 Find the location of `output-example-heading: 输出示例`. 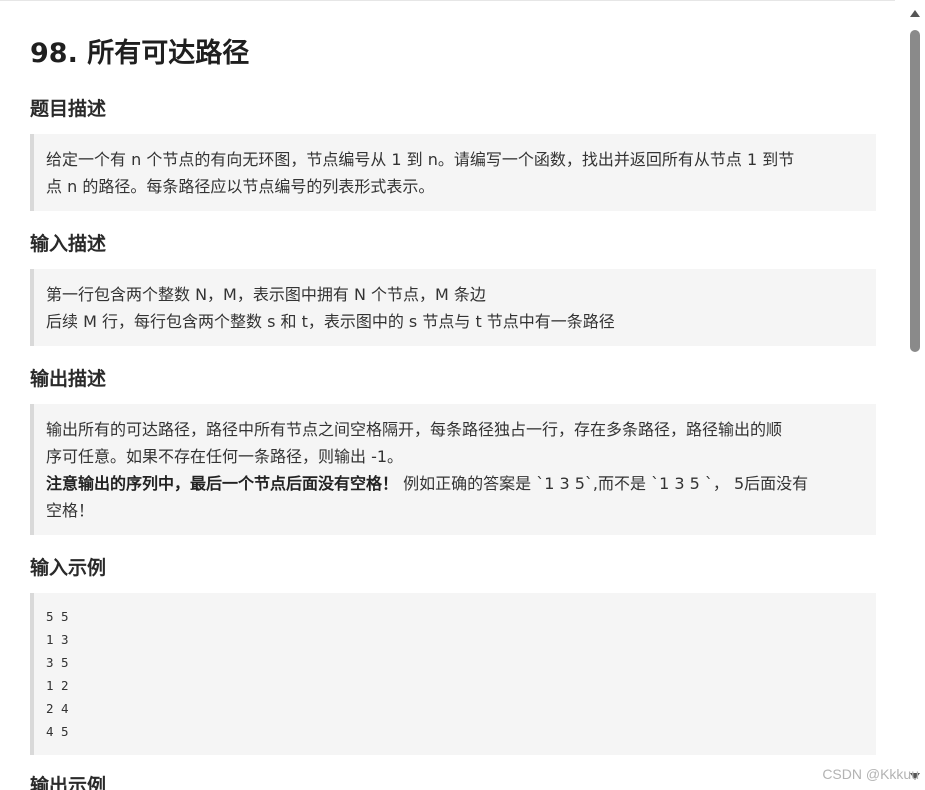

output-example-heading: 输出示例 is located at coordinates (68, 782).